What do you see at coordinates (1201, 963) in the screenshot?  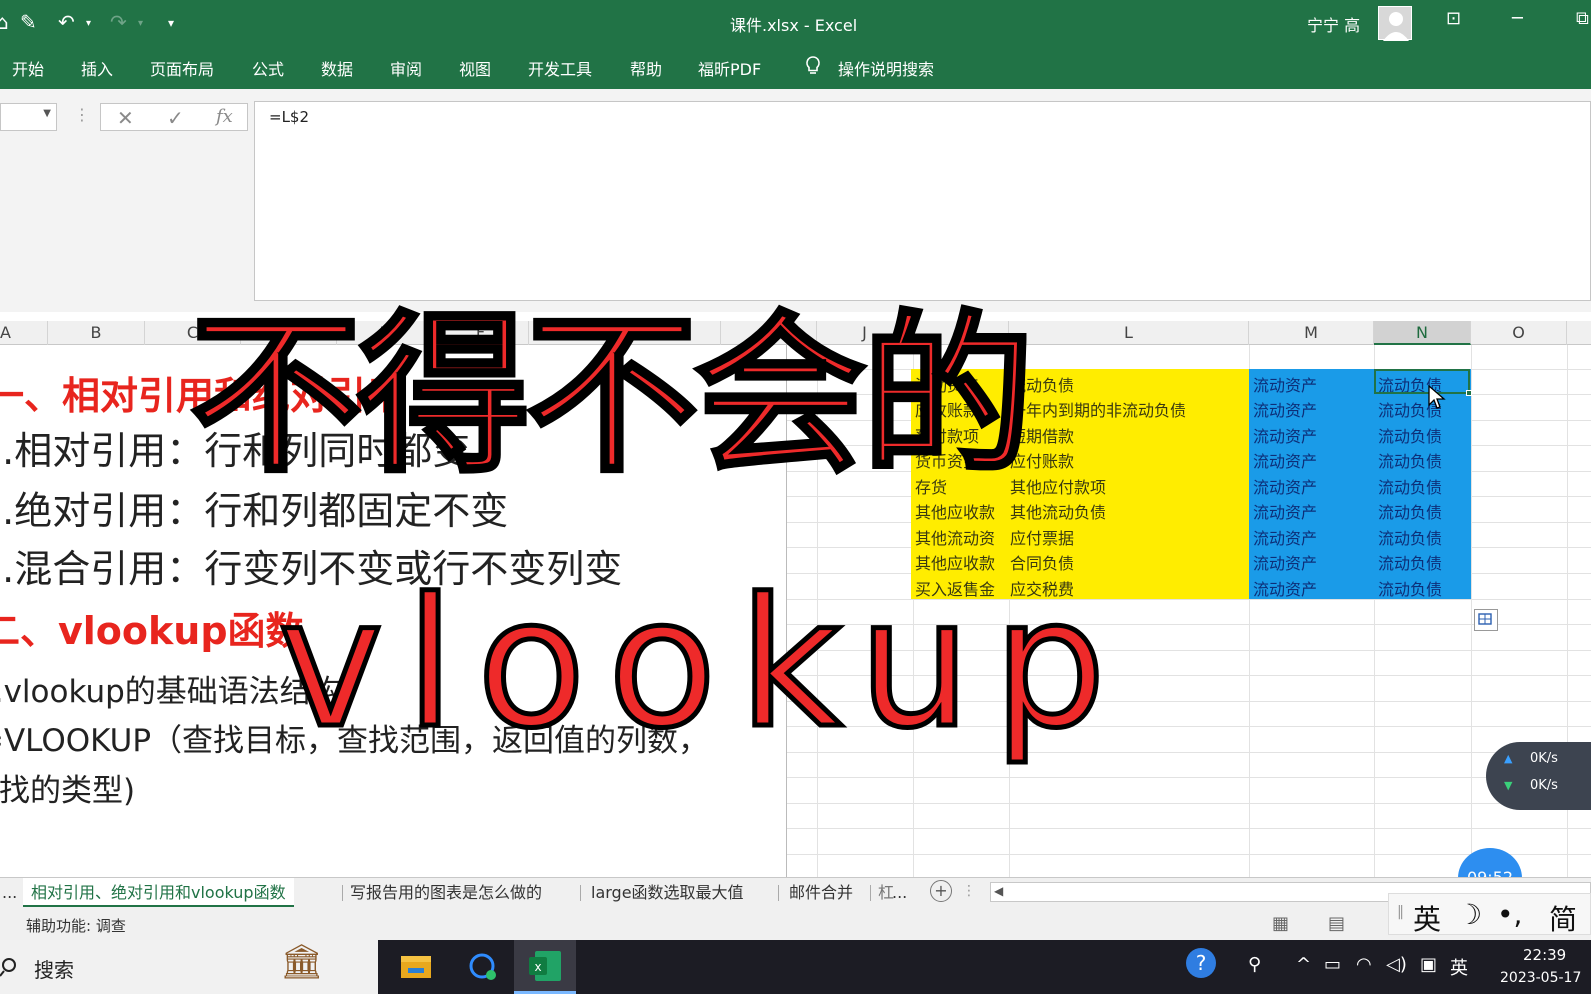 I see `help-icon: ?` at bounding box center [1201, 963].